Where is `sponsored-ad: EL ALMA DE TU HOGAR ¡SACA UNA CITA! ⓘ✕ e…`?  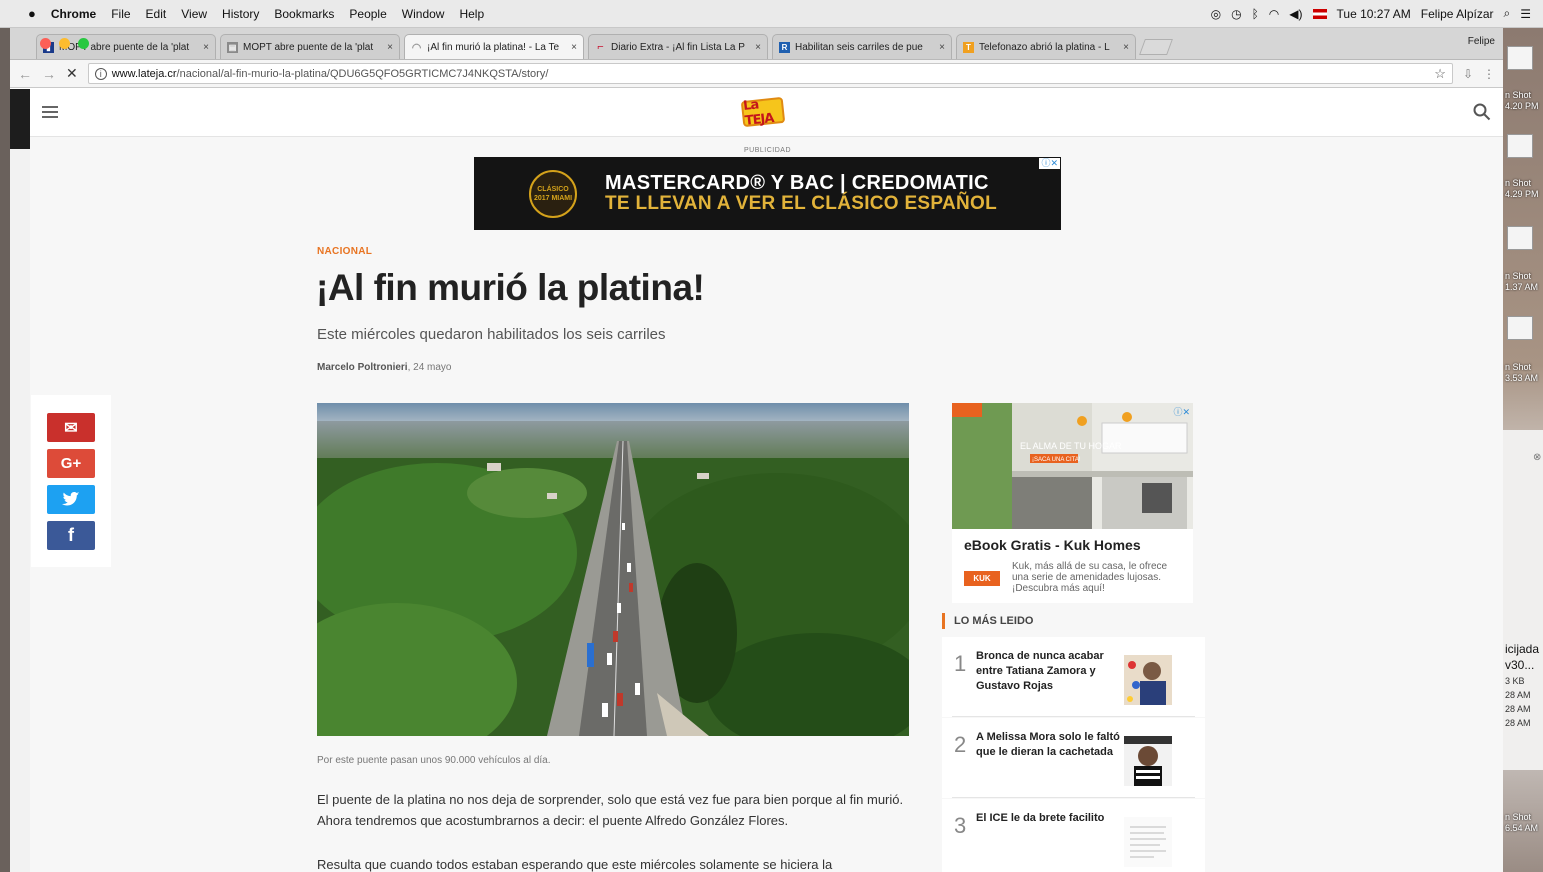
sponsored-ad: EL ALMA DE TU HOGAR ¡SACA UNA CITA! ⓘ✕ e… is located at coordinates (1072, 503).